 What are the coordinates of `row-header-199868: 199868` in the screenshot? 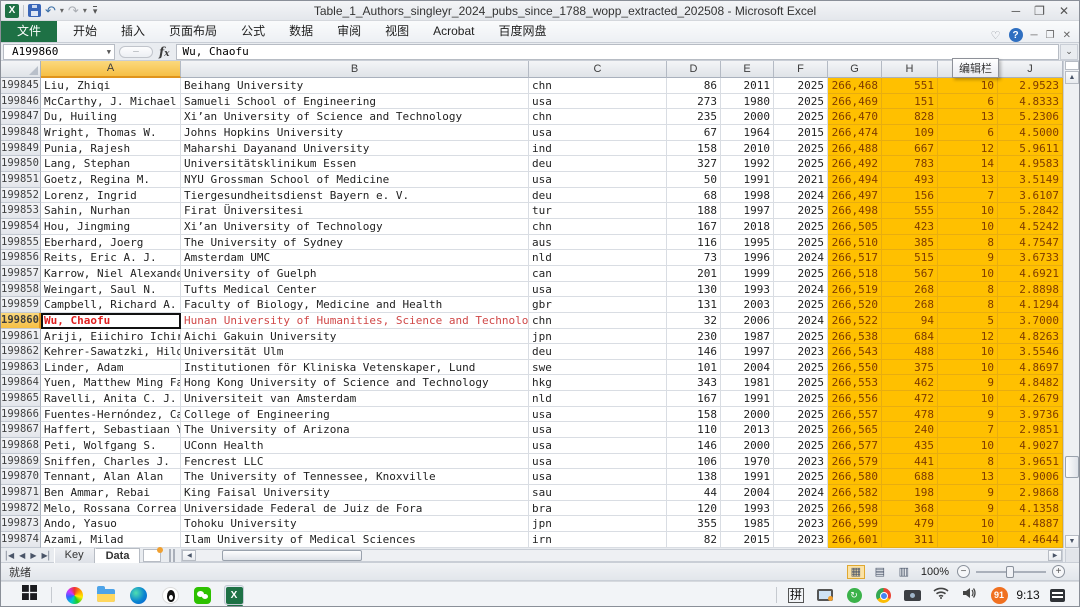 It's located at (21, 446).